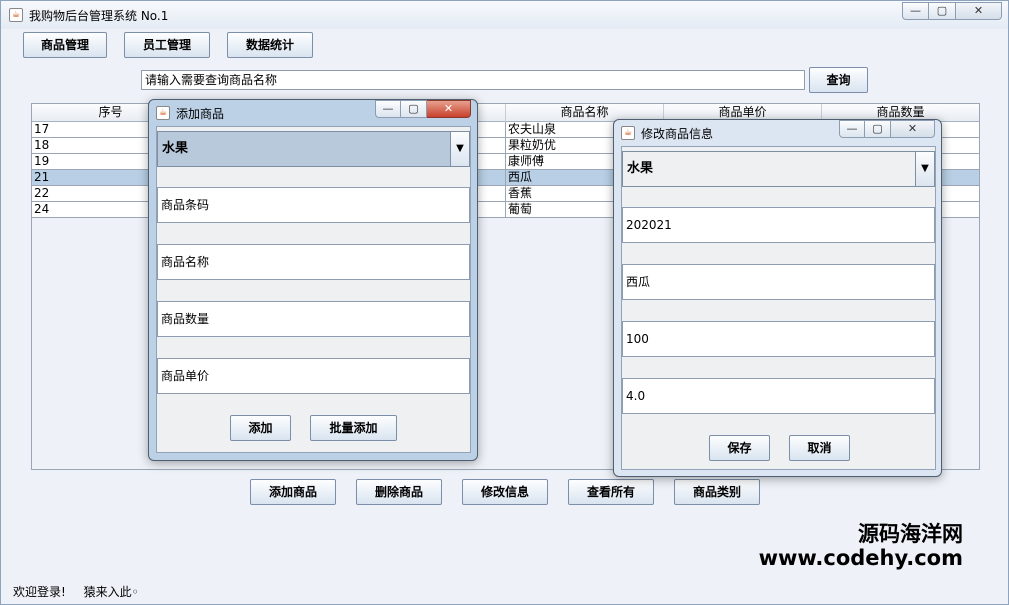  I want to click on search-input: 请输入需要查询商品名称, so click(473, 80).